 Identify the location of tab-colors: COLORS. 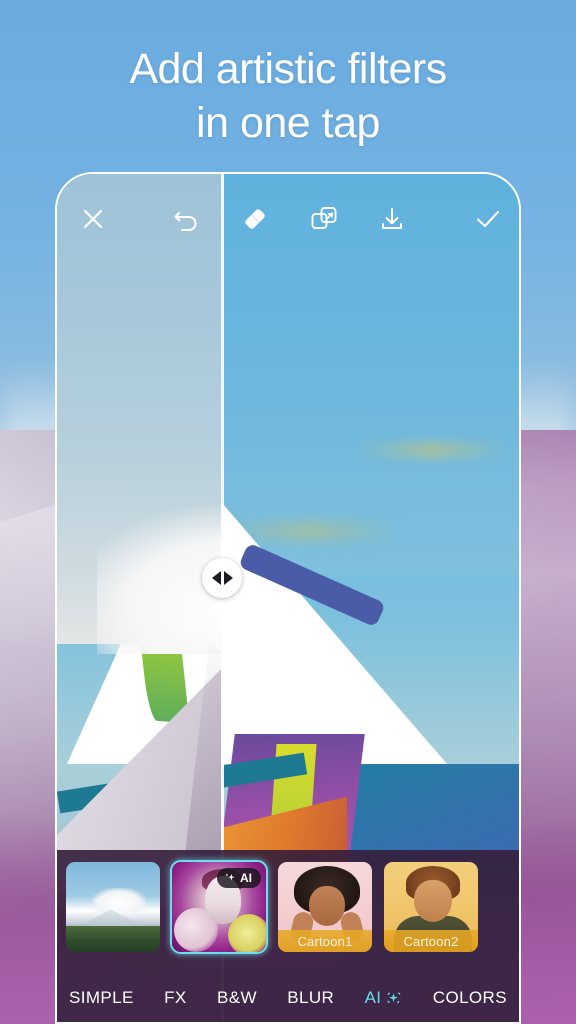
(470, 998).